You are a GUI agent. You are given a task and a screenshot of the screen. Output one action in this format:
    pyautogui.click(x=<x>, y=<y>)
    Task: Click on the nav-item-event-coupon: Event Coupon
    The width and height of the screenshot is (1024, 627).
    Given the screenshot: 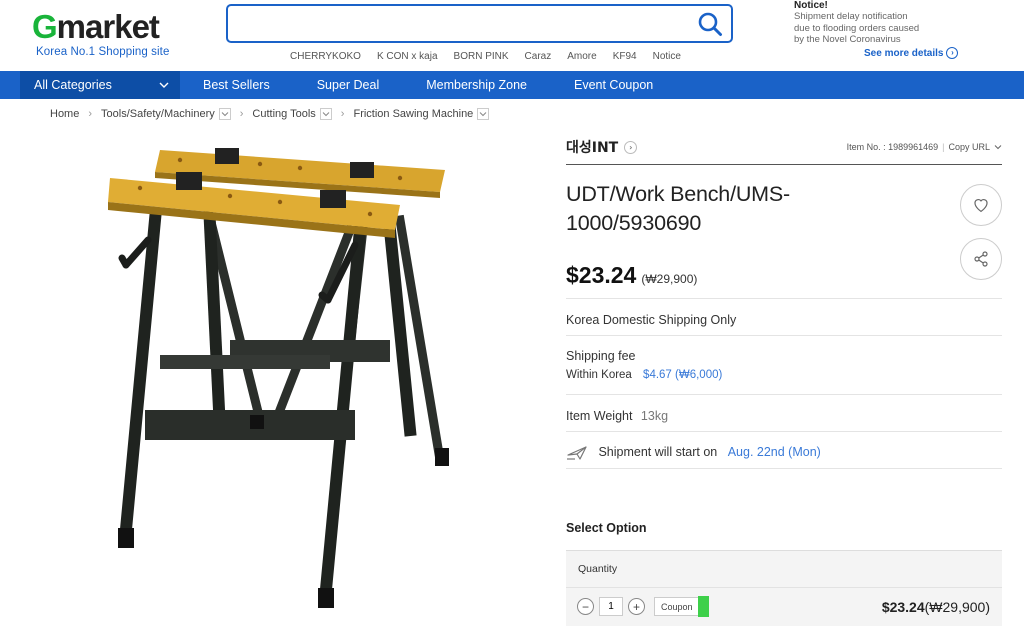 What is the action you would take?
    pyautogui.click(x=613, y=85)
    